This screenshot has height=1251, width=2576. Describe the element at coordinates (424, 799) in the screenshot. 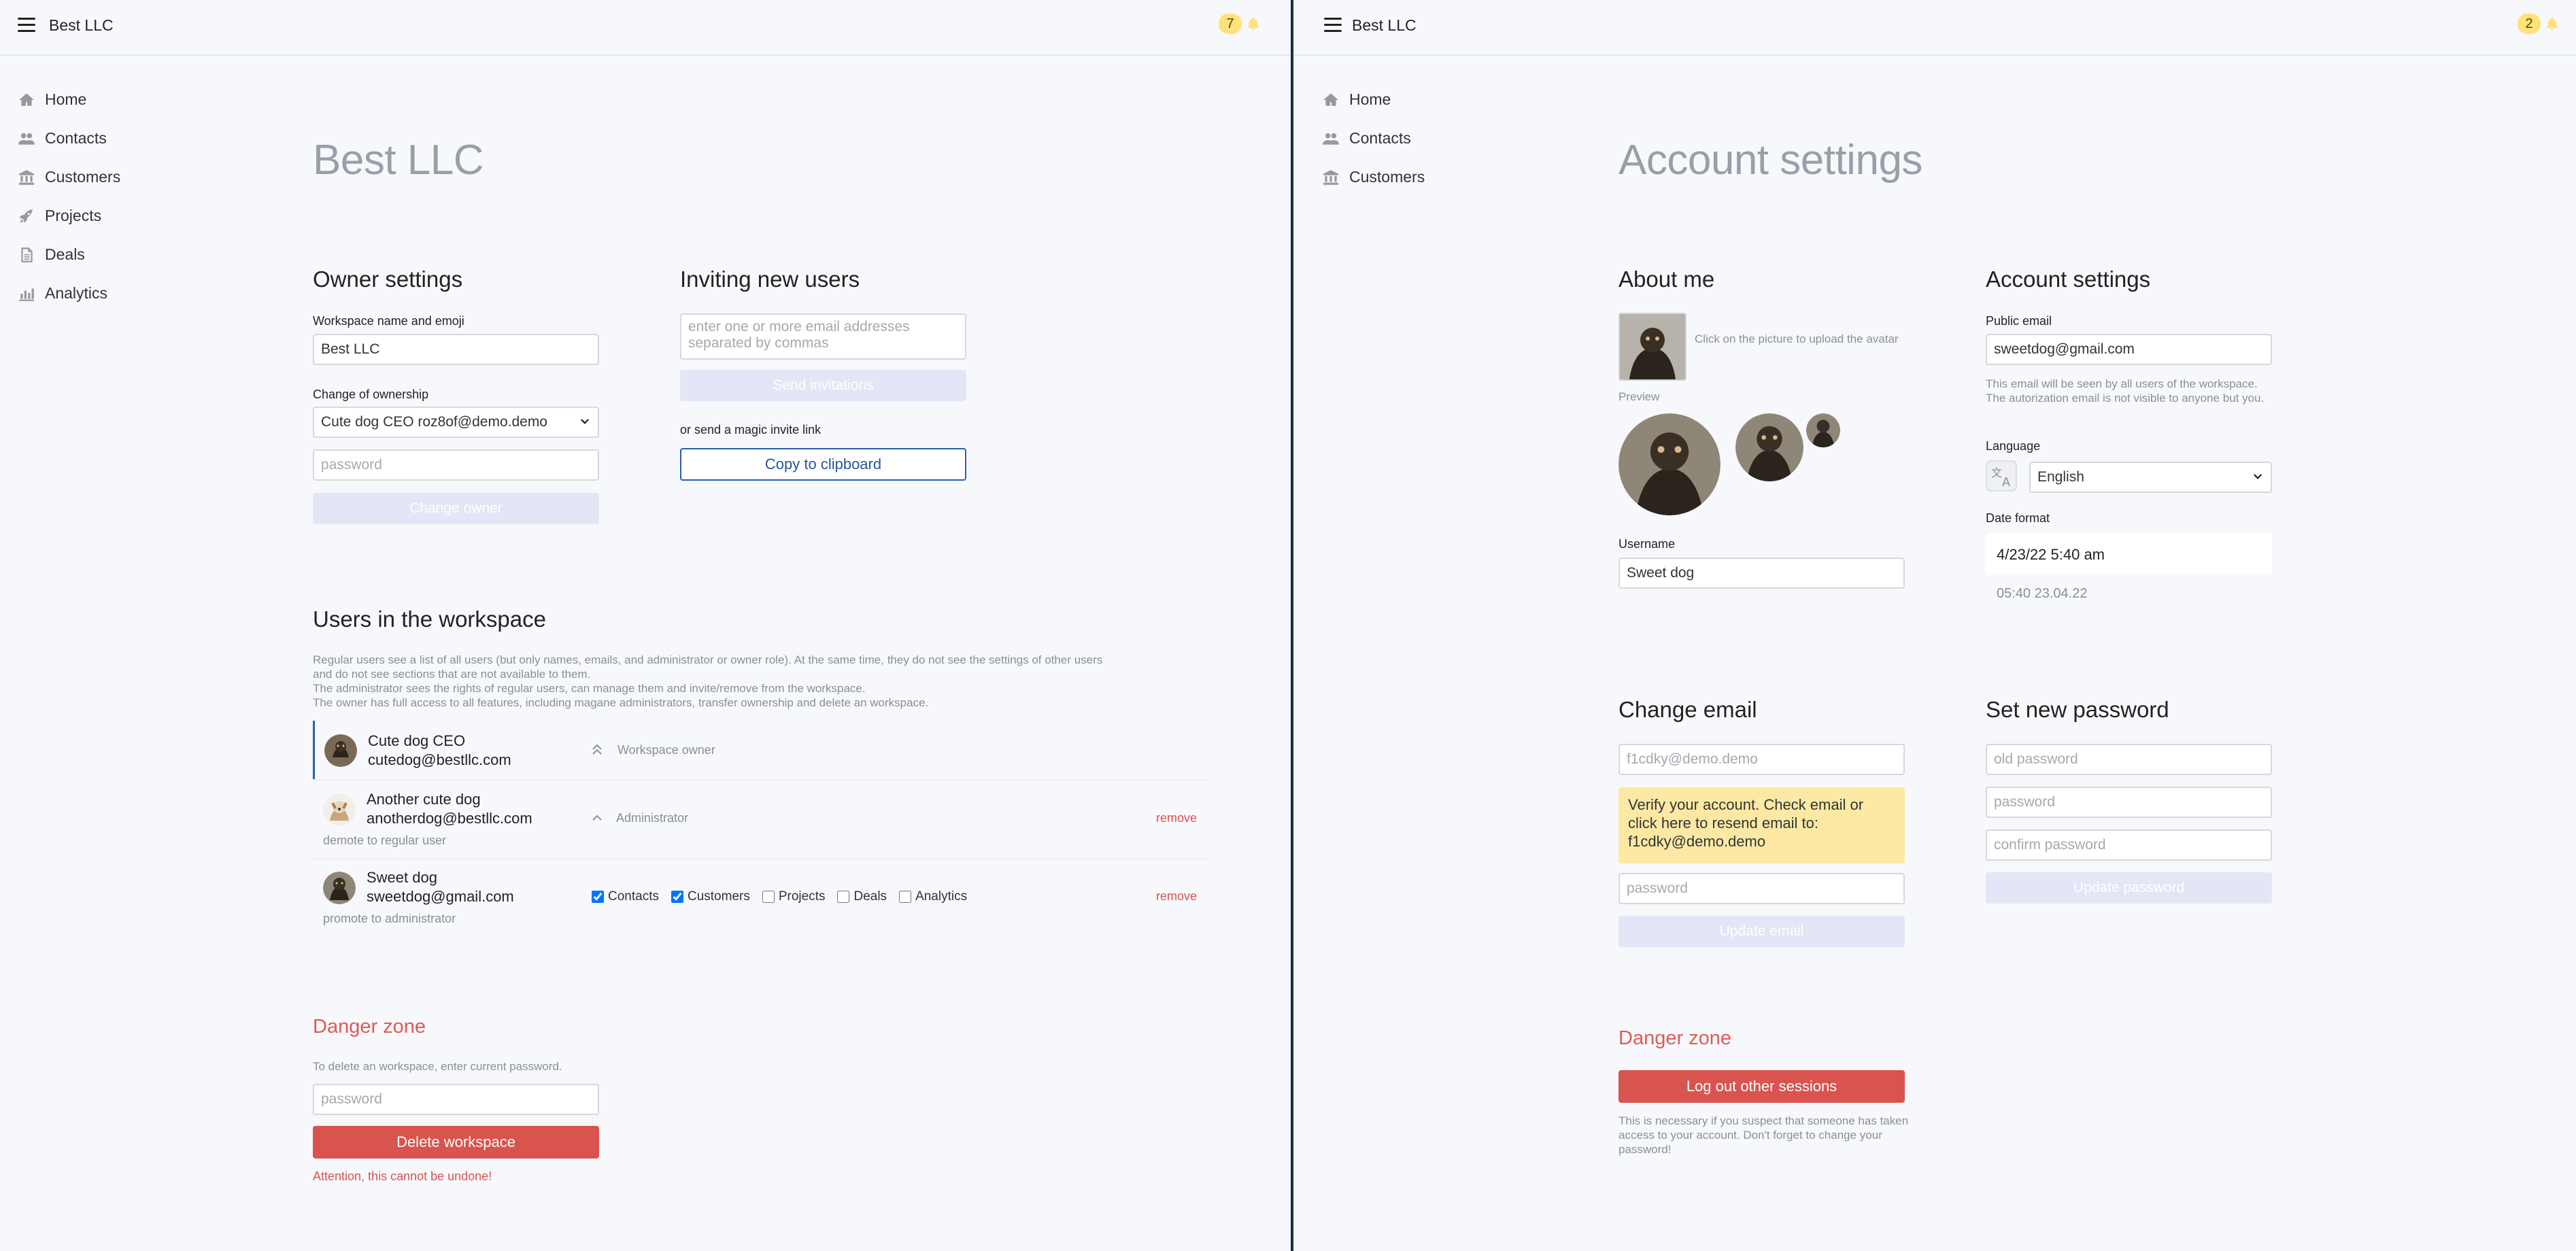

I see `user-name: Another cute dog` at that location.